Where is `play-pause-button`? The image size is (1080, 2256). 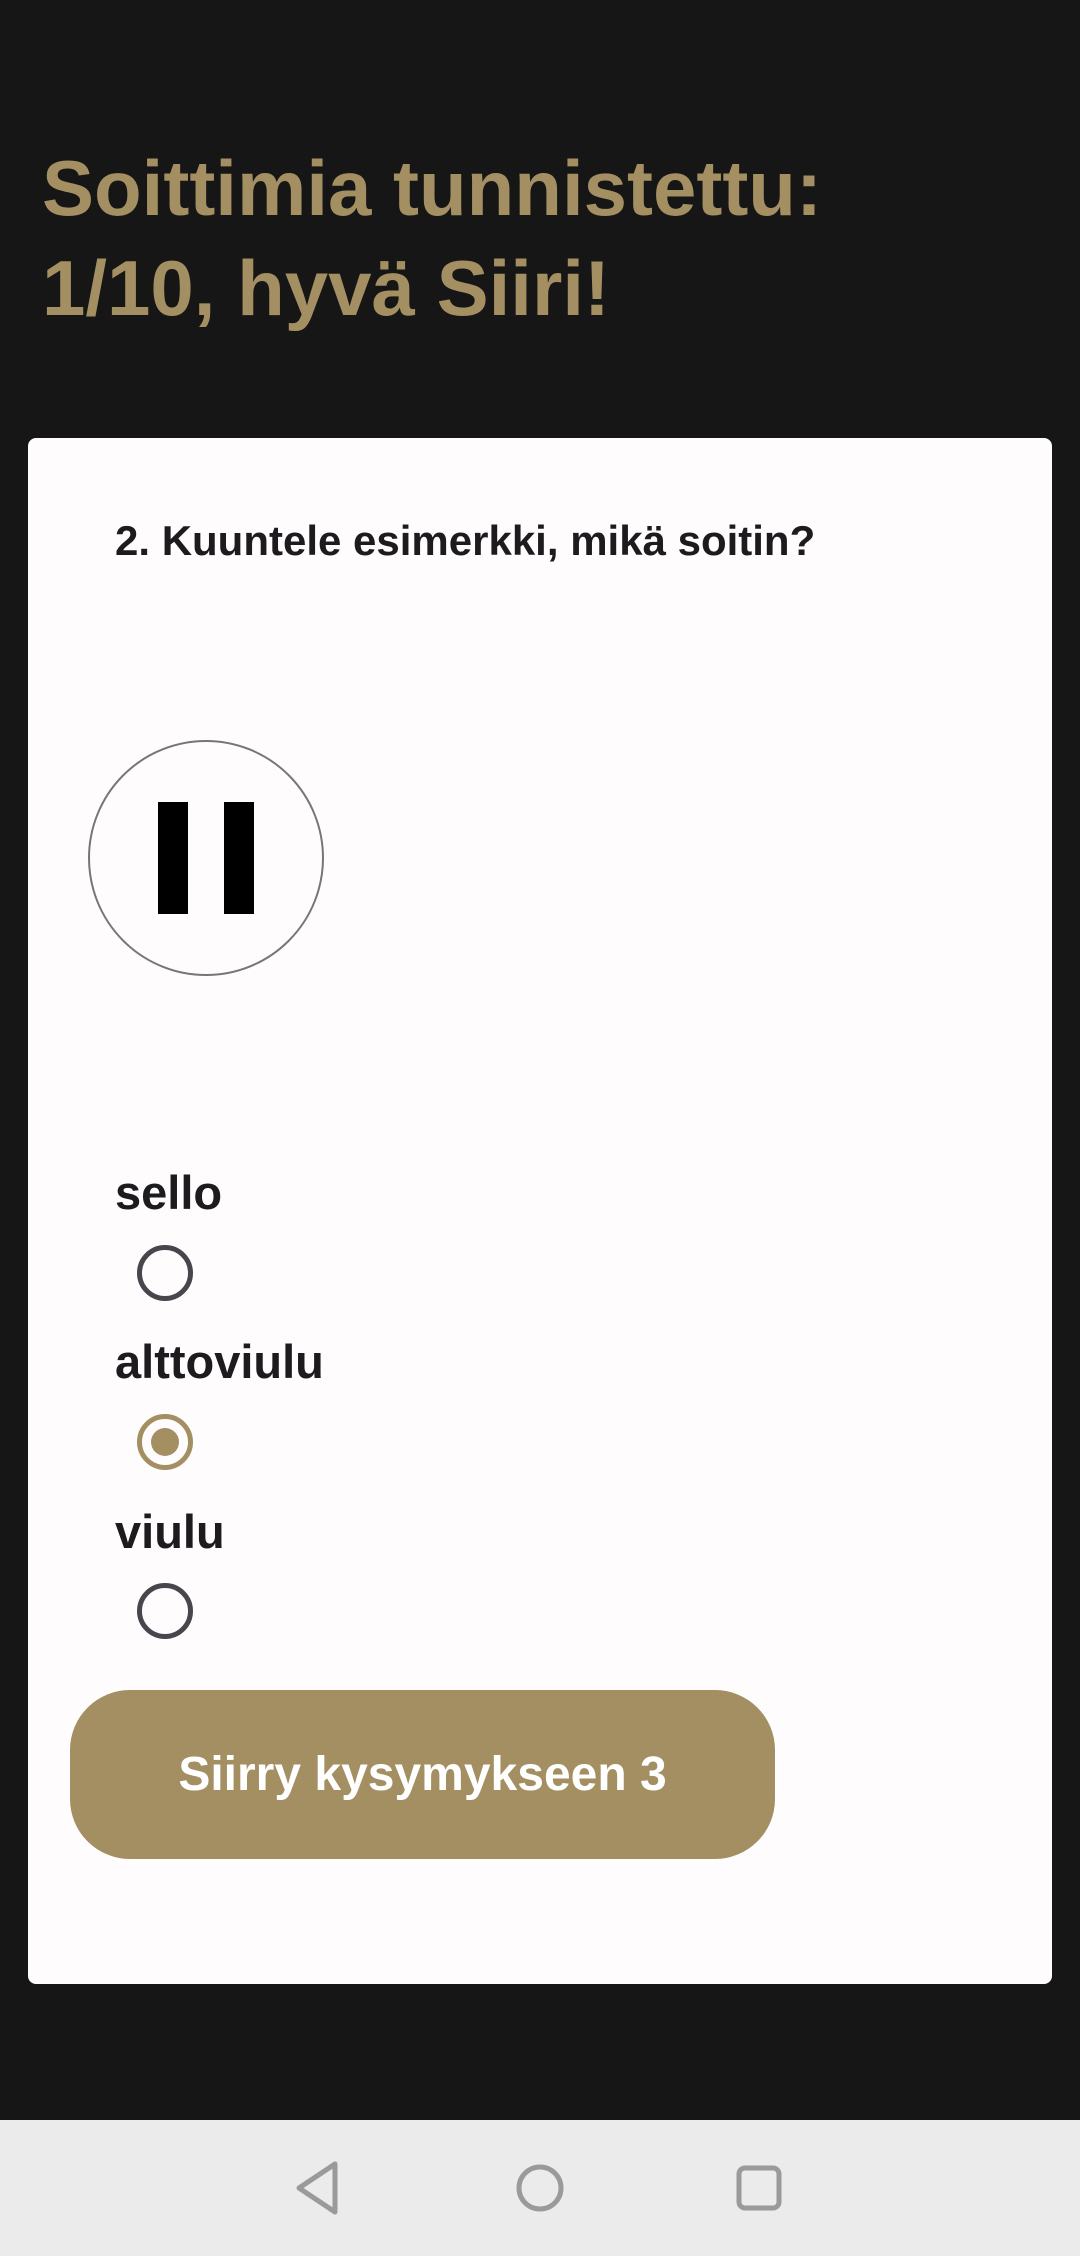 play-pause-button is located at coordinates (206, 858).